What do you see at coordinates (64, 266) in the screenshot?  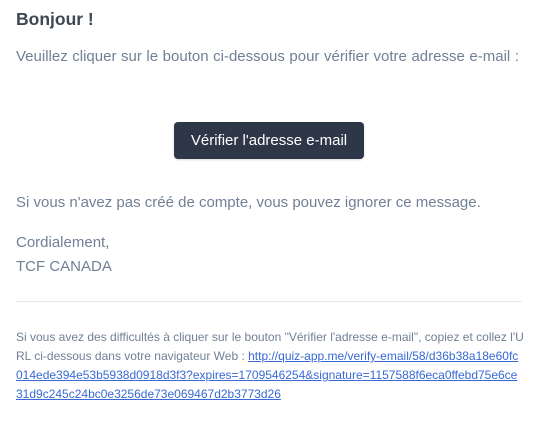 I see `signature-text: TCF CANADA` at bounding box center [64, 266].